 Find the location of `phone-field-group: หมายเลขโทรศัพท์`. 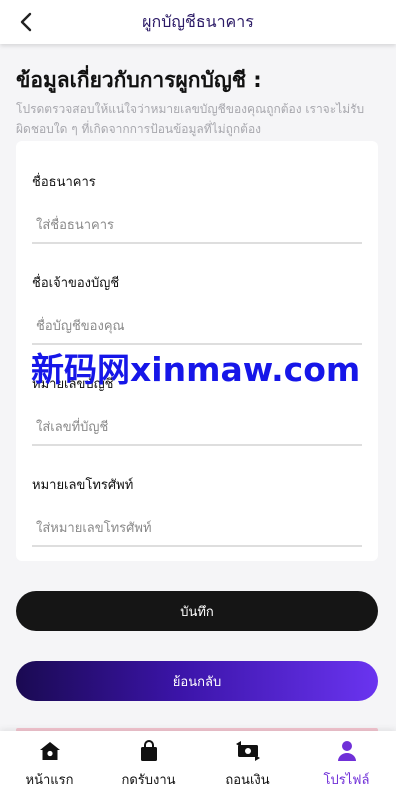

phone-field-group: หมายเลขโทรศัพท์ is located at coordinates (197, 510).